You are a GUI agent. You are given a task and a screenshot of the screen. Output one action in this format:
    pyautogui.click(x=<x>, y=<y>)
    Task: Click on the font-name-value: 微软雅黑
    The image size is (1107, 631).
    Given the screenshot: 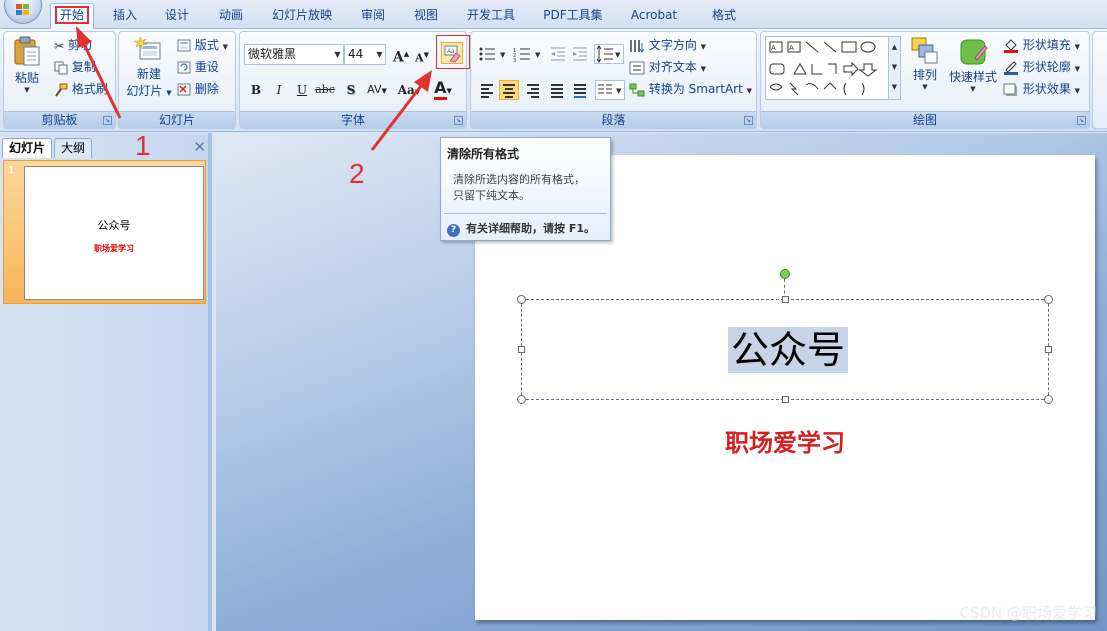 What is the action you would take?
    pyautogui.click(x=272, y=54)
    